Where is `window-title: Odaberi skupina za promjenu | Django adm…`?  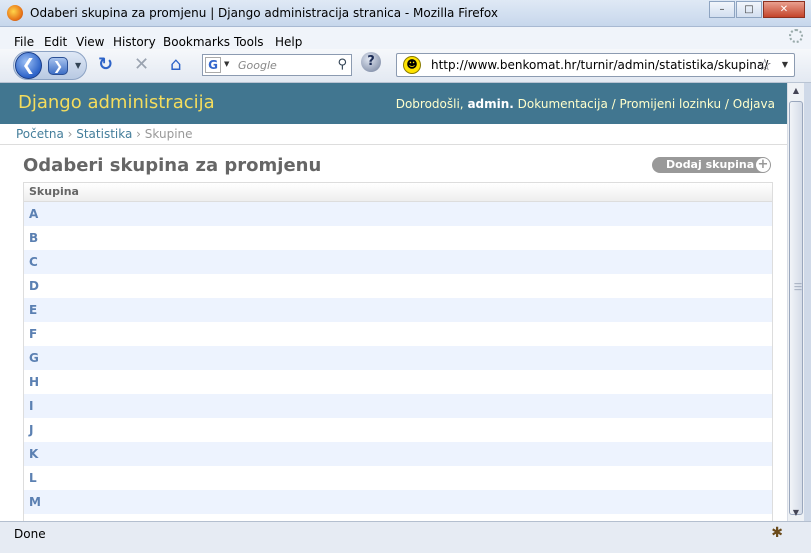 window-title: Odaberi skupina za promjenu | Django adm… is located at coordinates (264, 13).